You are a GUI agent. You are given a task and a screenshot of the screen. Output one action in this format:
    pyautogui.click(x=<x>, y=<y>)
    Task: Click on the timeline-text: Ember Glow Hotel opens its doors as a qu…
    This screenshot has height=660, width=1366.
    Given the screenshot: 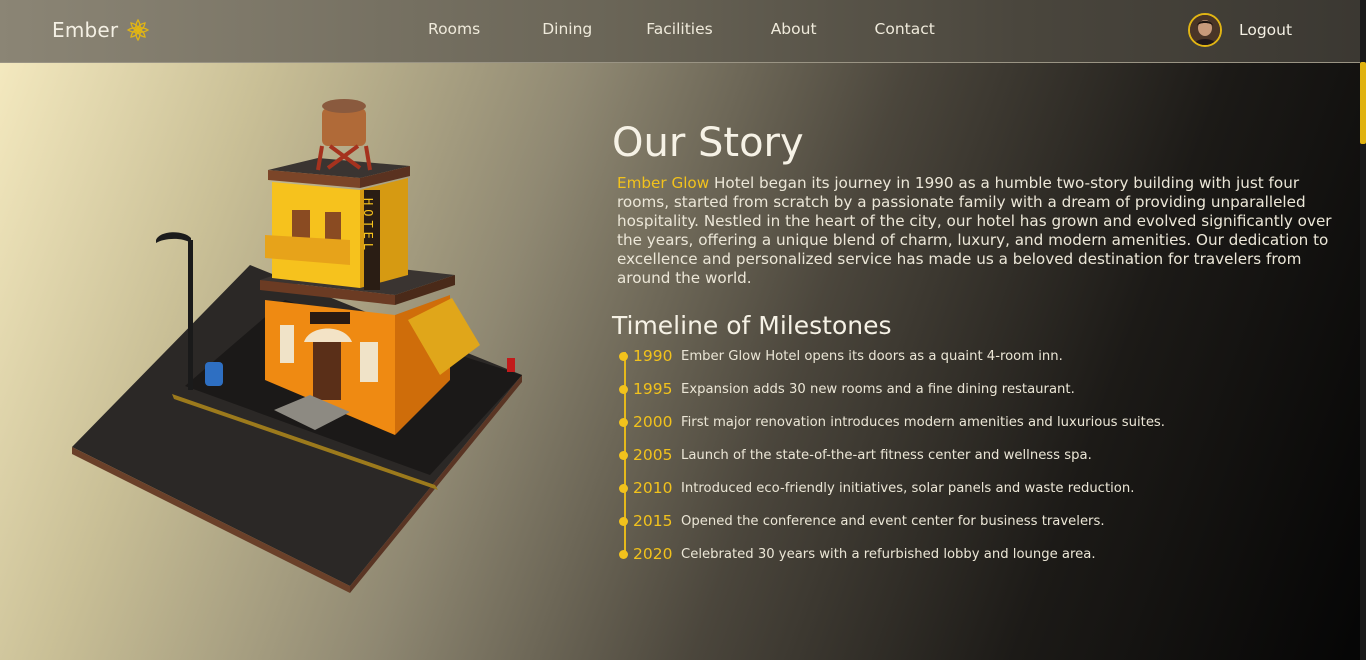 What is the action you would take?
    pyautogui.click(x=872, y=356)
    